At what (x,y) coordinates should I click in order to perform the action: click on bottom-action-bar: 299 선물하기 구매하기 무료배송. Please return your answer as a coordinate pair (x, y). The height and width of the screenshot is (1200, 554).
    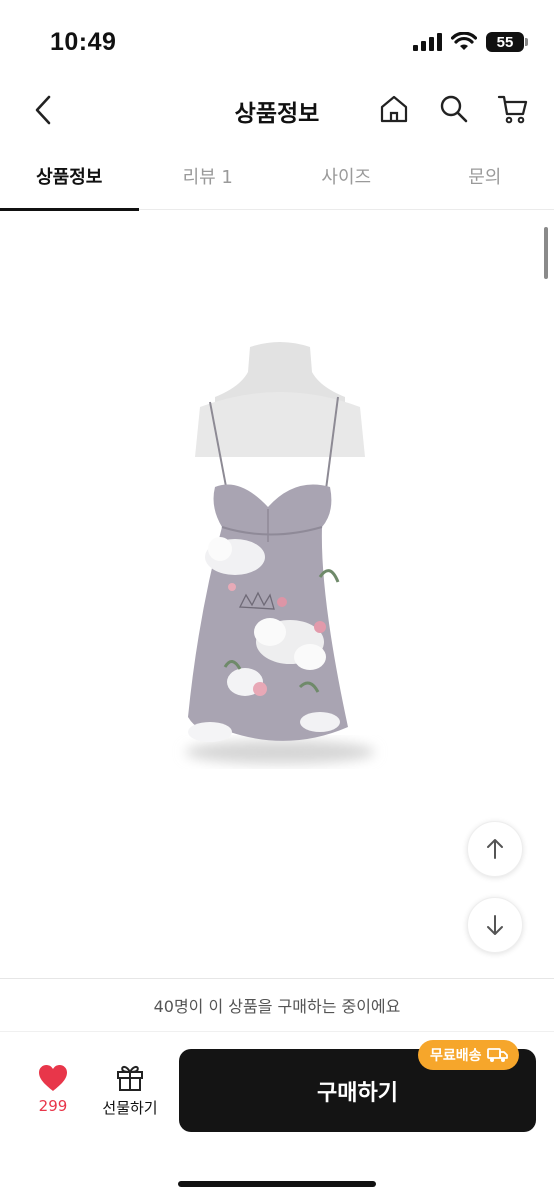
    Looking at the image, I should click on (277, 1116).